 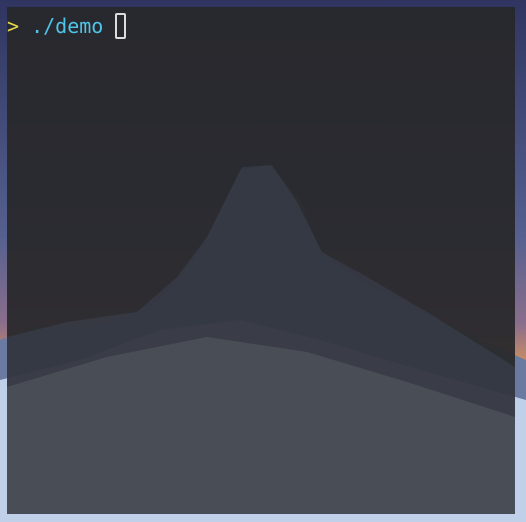 I want to click on text-cursor, so click(x=121, y=26).